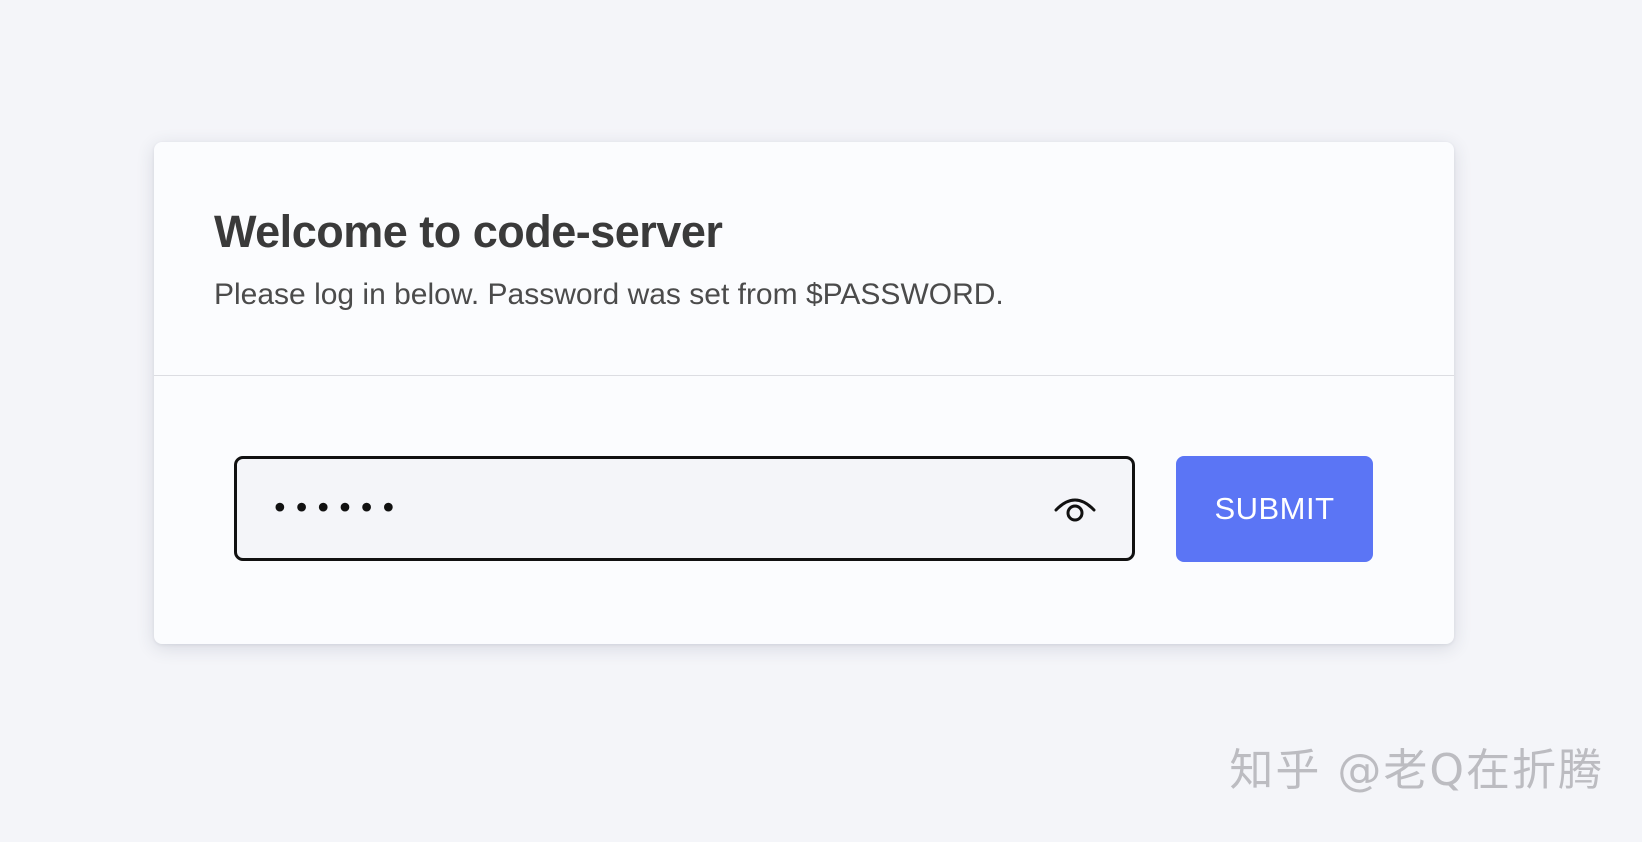 The image size is (1642, 842). What do you see at coordinates (1075, 509) in the screenshot?
I see `eye-icon` at bounding box center [1075, 509].